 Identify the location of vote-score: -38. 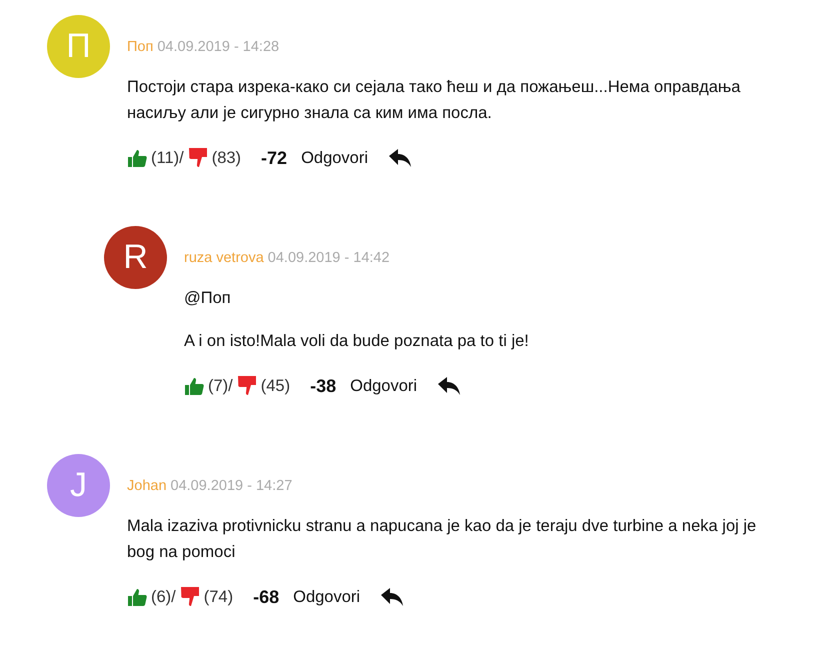
(323, 386).